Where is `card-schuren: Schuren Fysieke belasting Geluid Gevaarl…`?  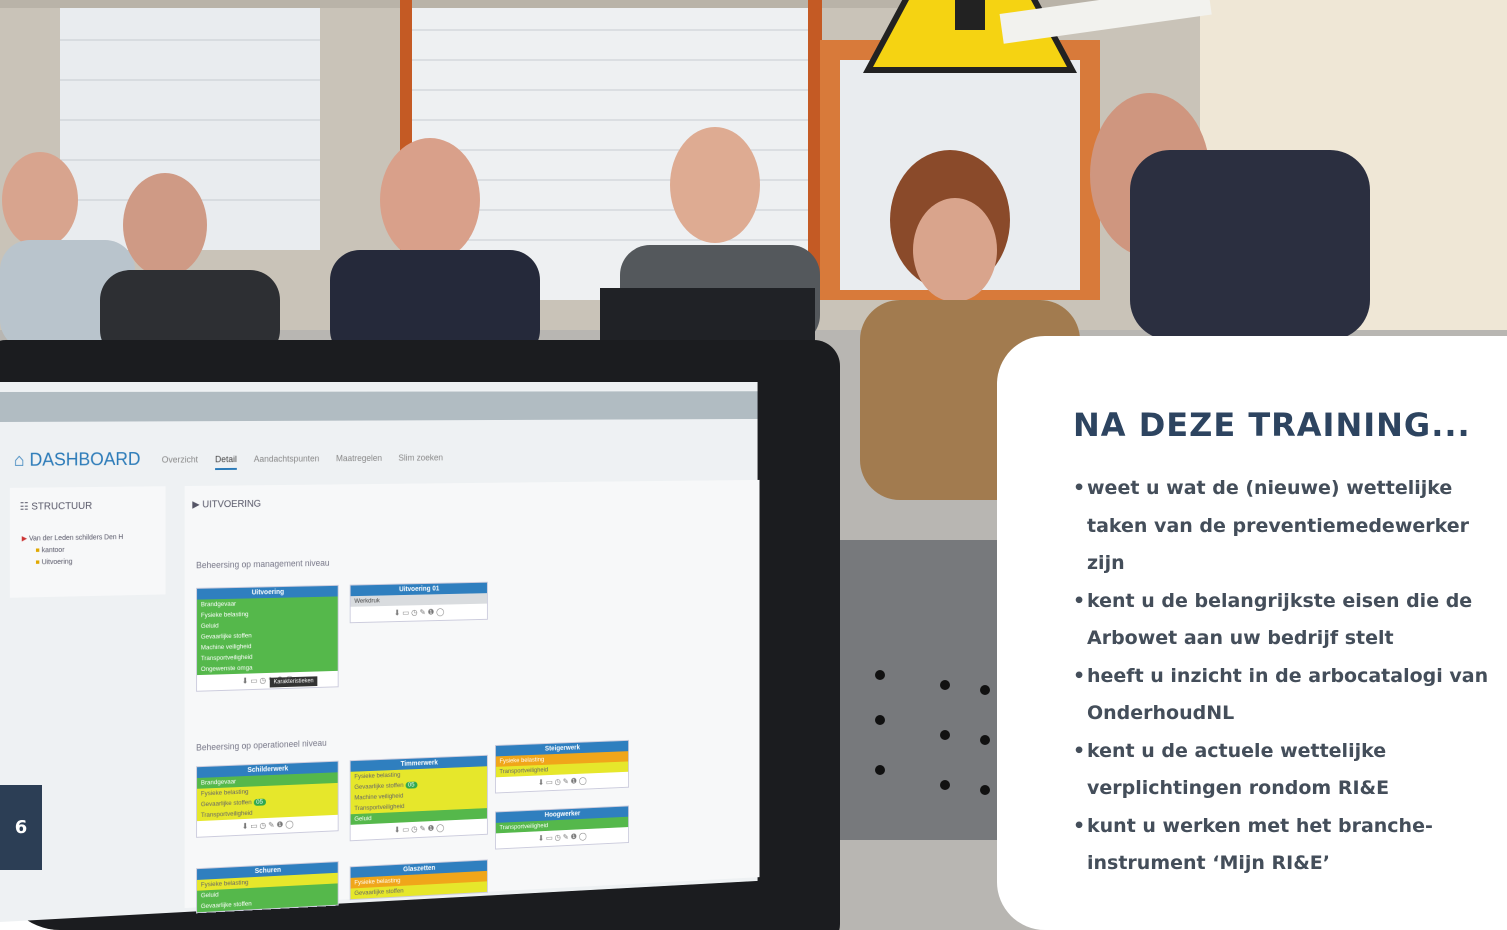
card-schuren: Schuren Fysieke belasting Geluid Gevaarl… is located at coordinates (267, 887).